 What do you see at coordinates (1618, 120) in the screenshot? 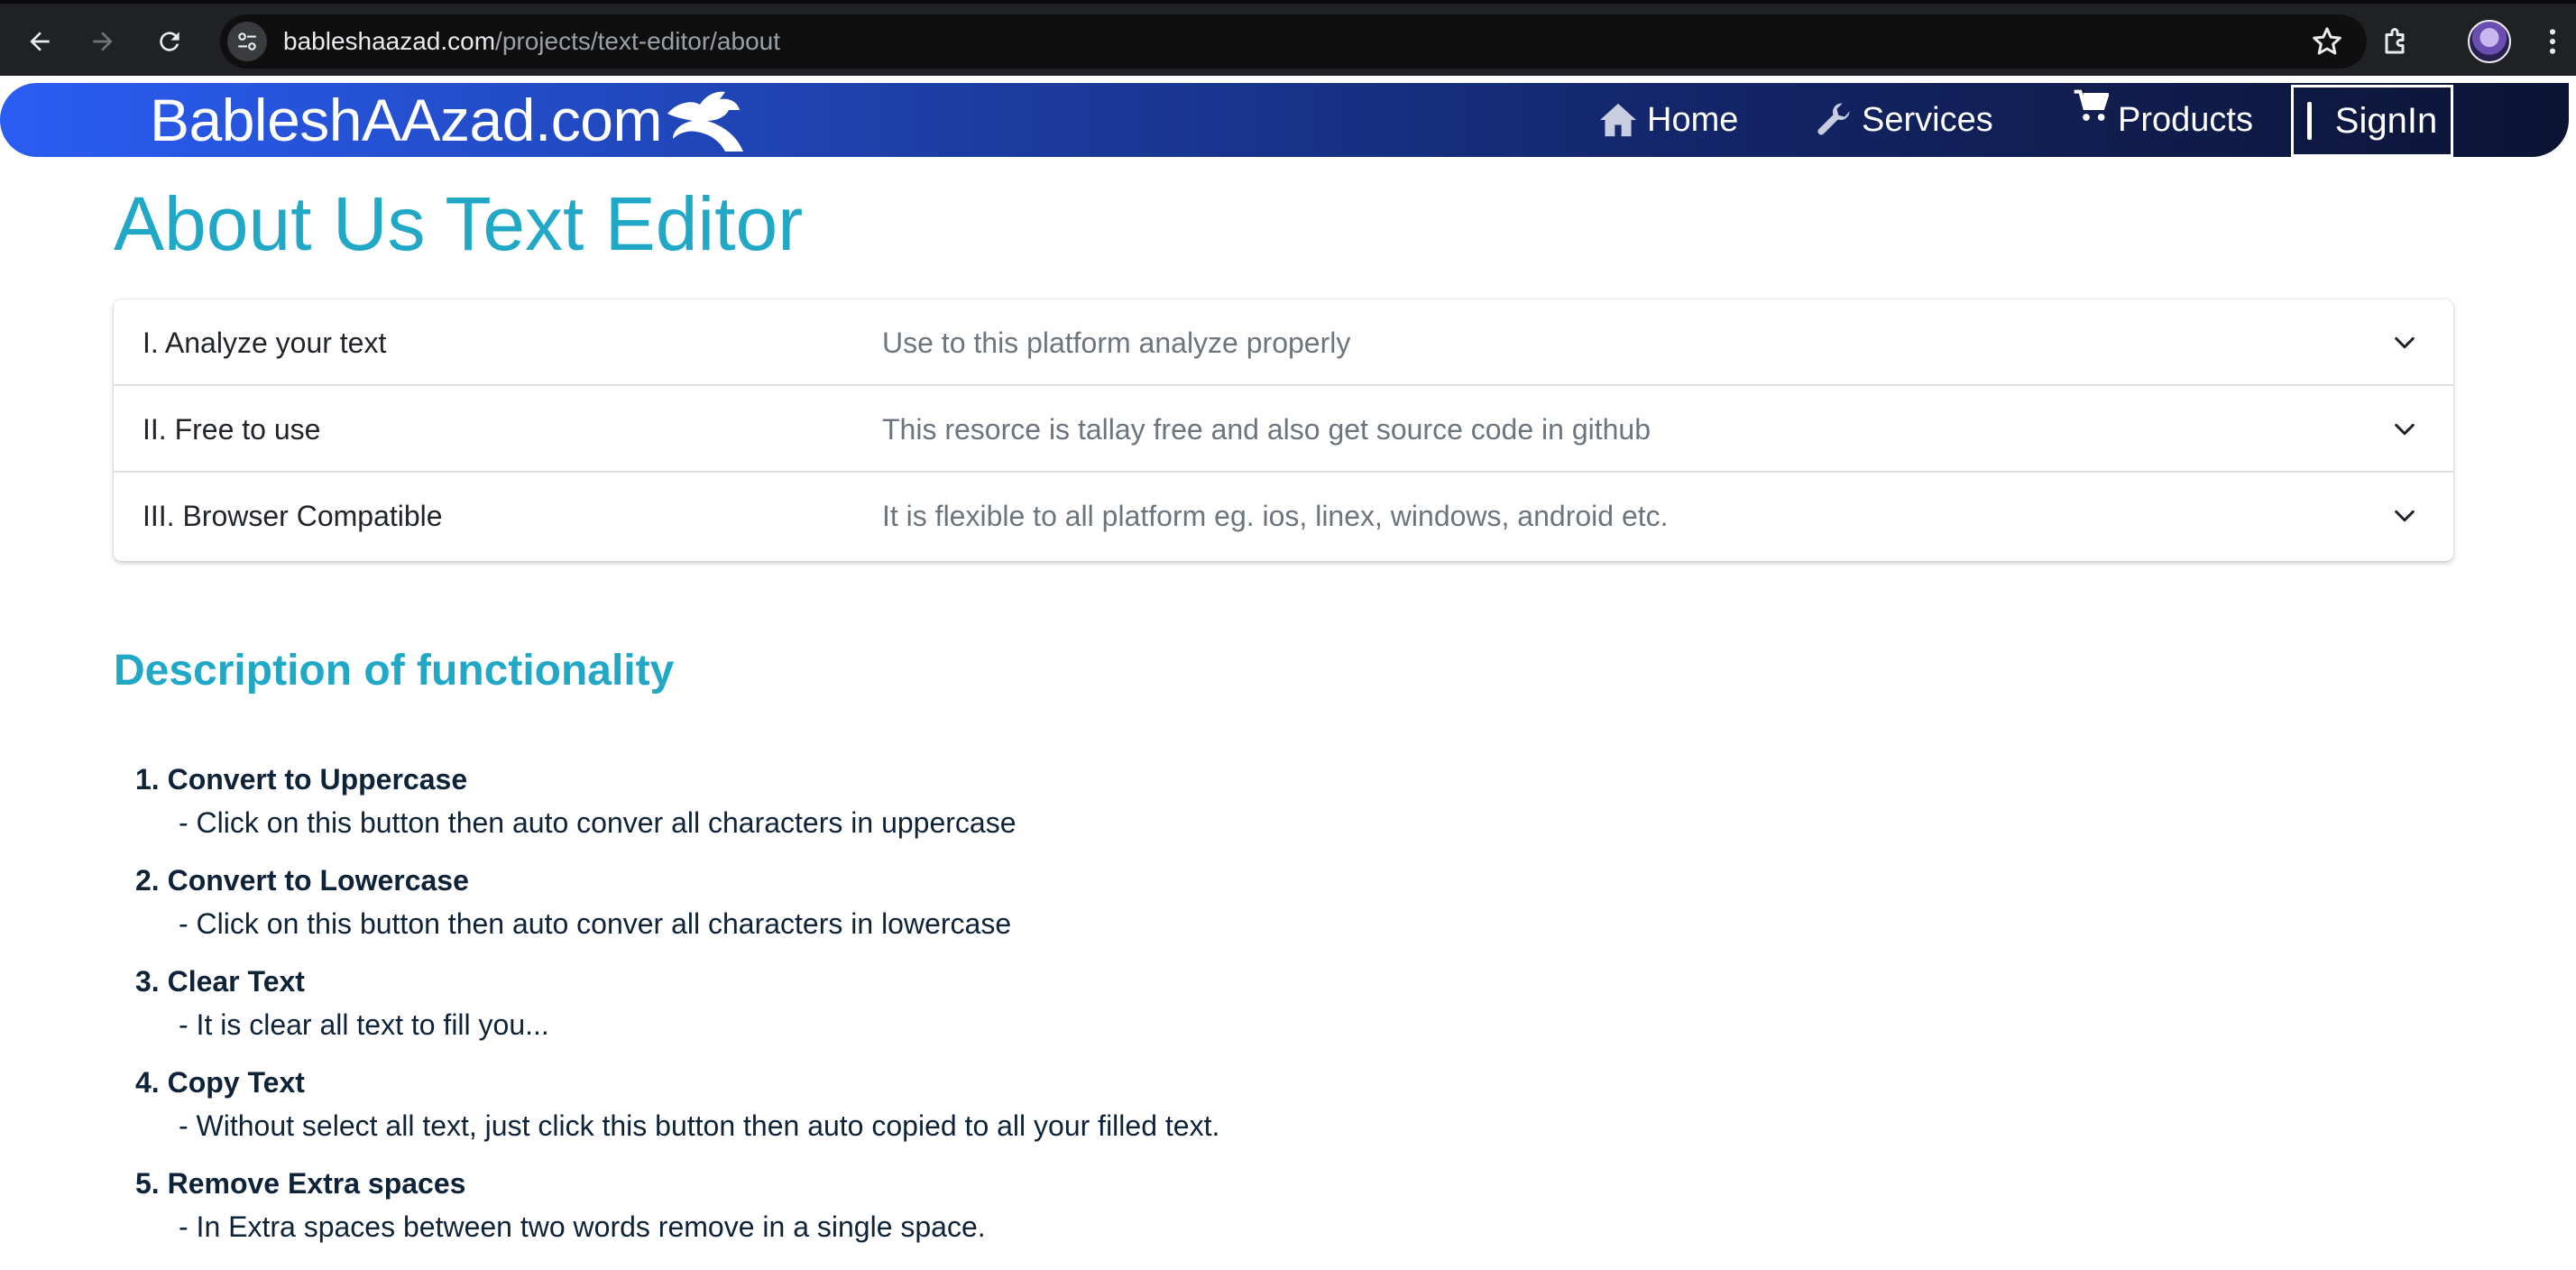
I see `home-icon` at bounding box center [1618, 120].